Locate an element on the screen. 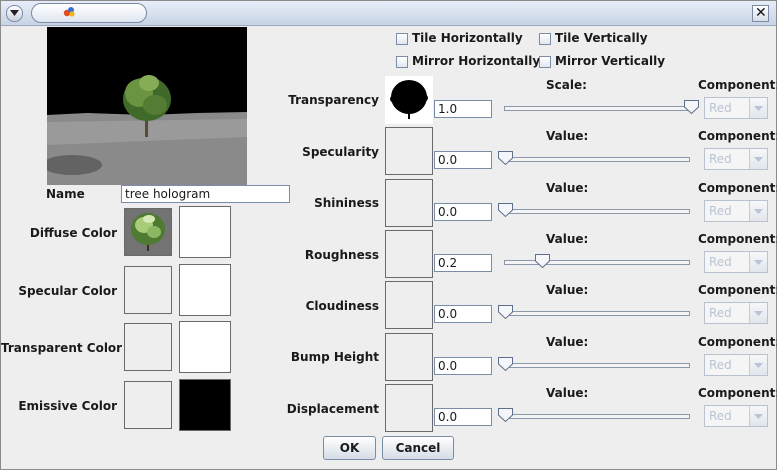 This screenshot has height=470, width=777. tile-vertically-label: Tile Vertically is located at coordinates (601, 38).